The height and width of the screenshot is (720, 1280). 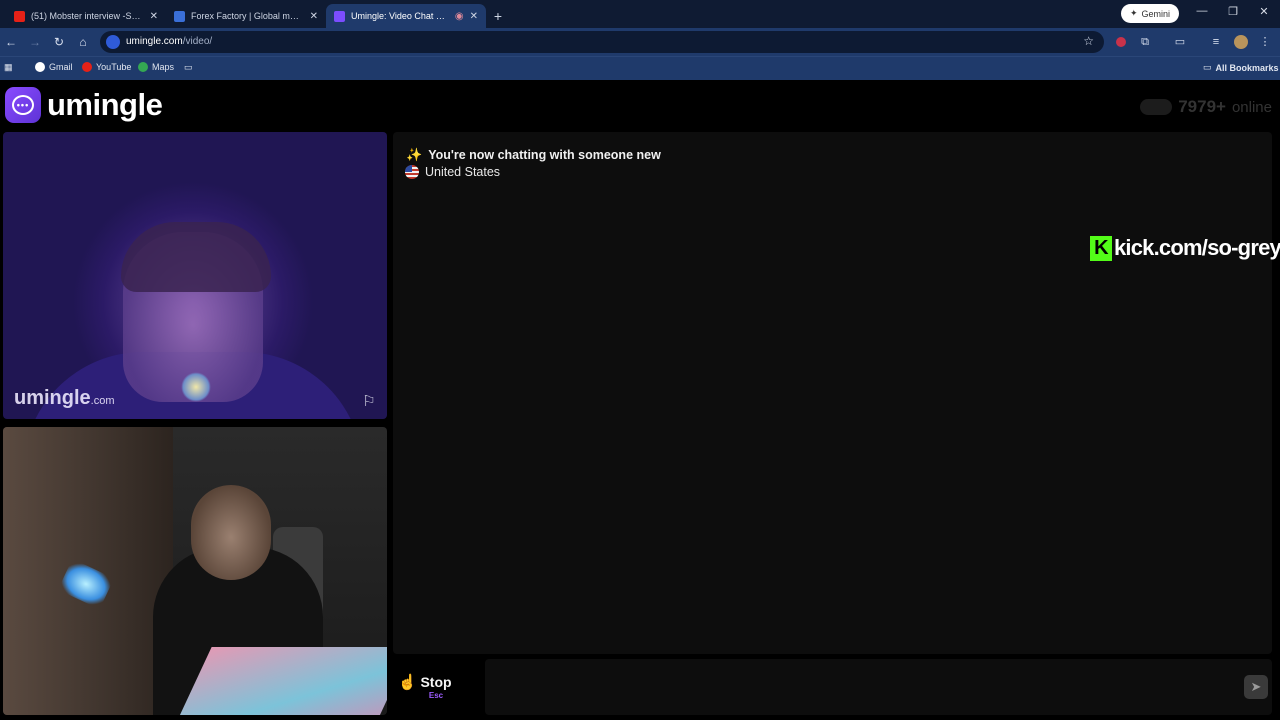 What do you see at coordinates (640, 68) in the screenshot?
I see `bookmarks-bar: ▦ Gmail YouTube Maps ▭ ▭ All Bookmarks` at bounding box center [640, 68].